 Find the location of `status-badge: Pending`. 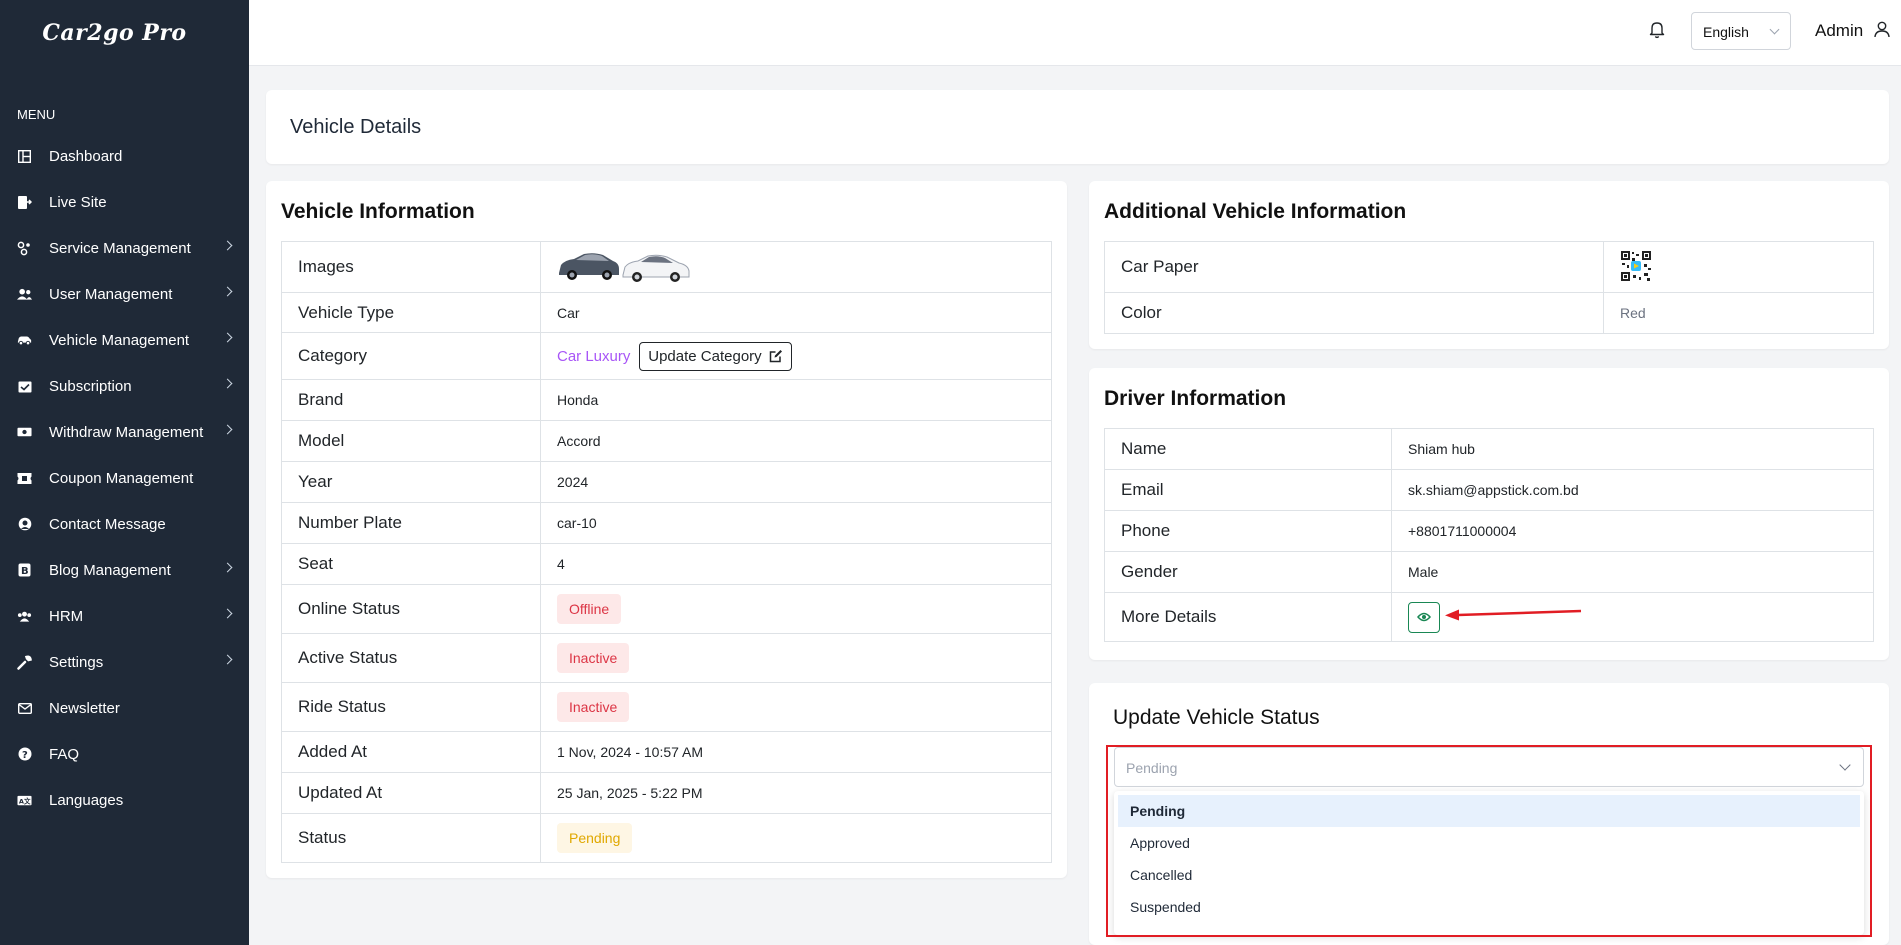

status-badge: Pending is located at coordinates (595, 838).